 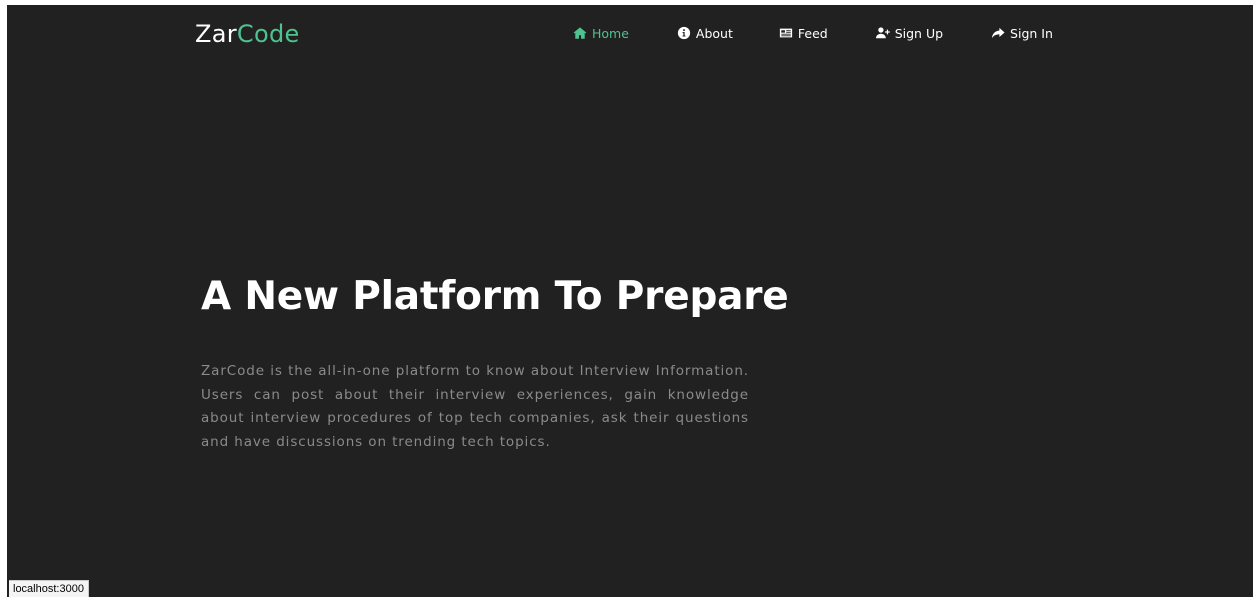 What do you see at coordinates (216, 34) in the screenshot?
I see `brand-name-part1: Zar` at bounding box center [216, 34].